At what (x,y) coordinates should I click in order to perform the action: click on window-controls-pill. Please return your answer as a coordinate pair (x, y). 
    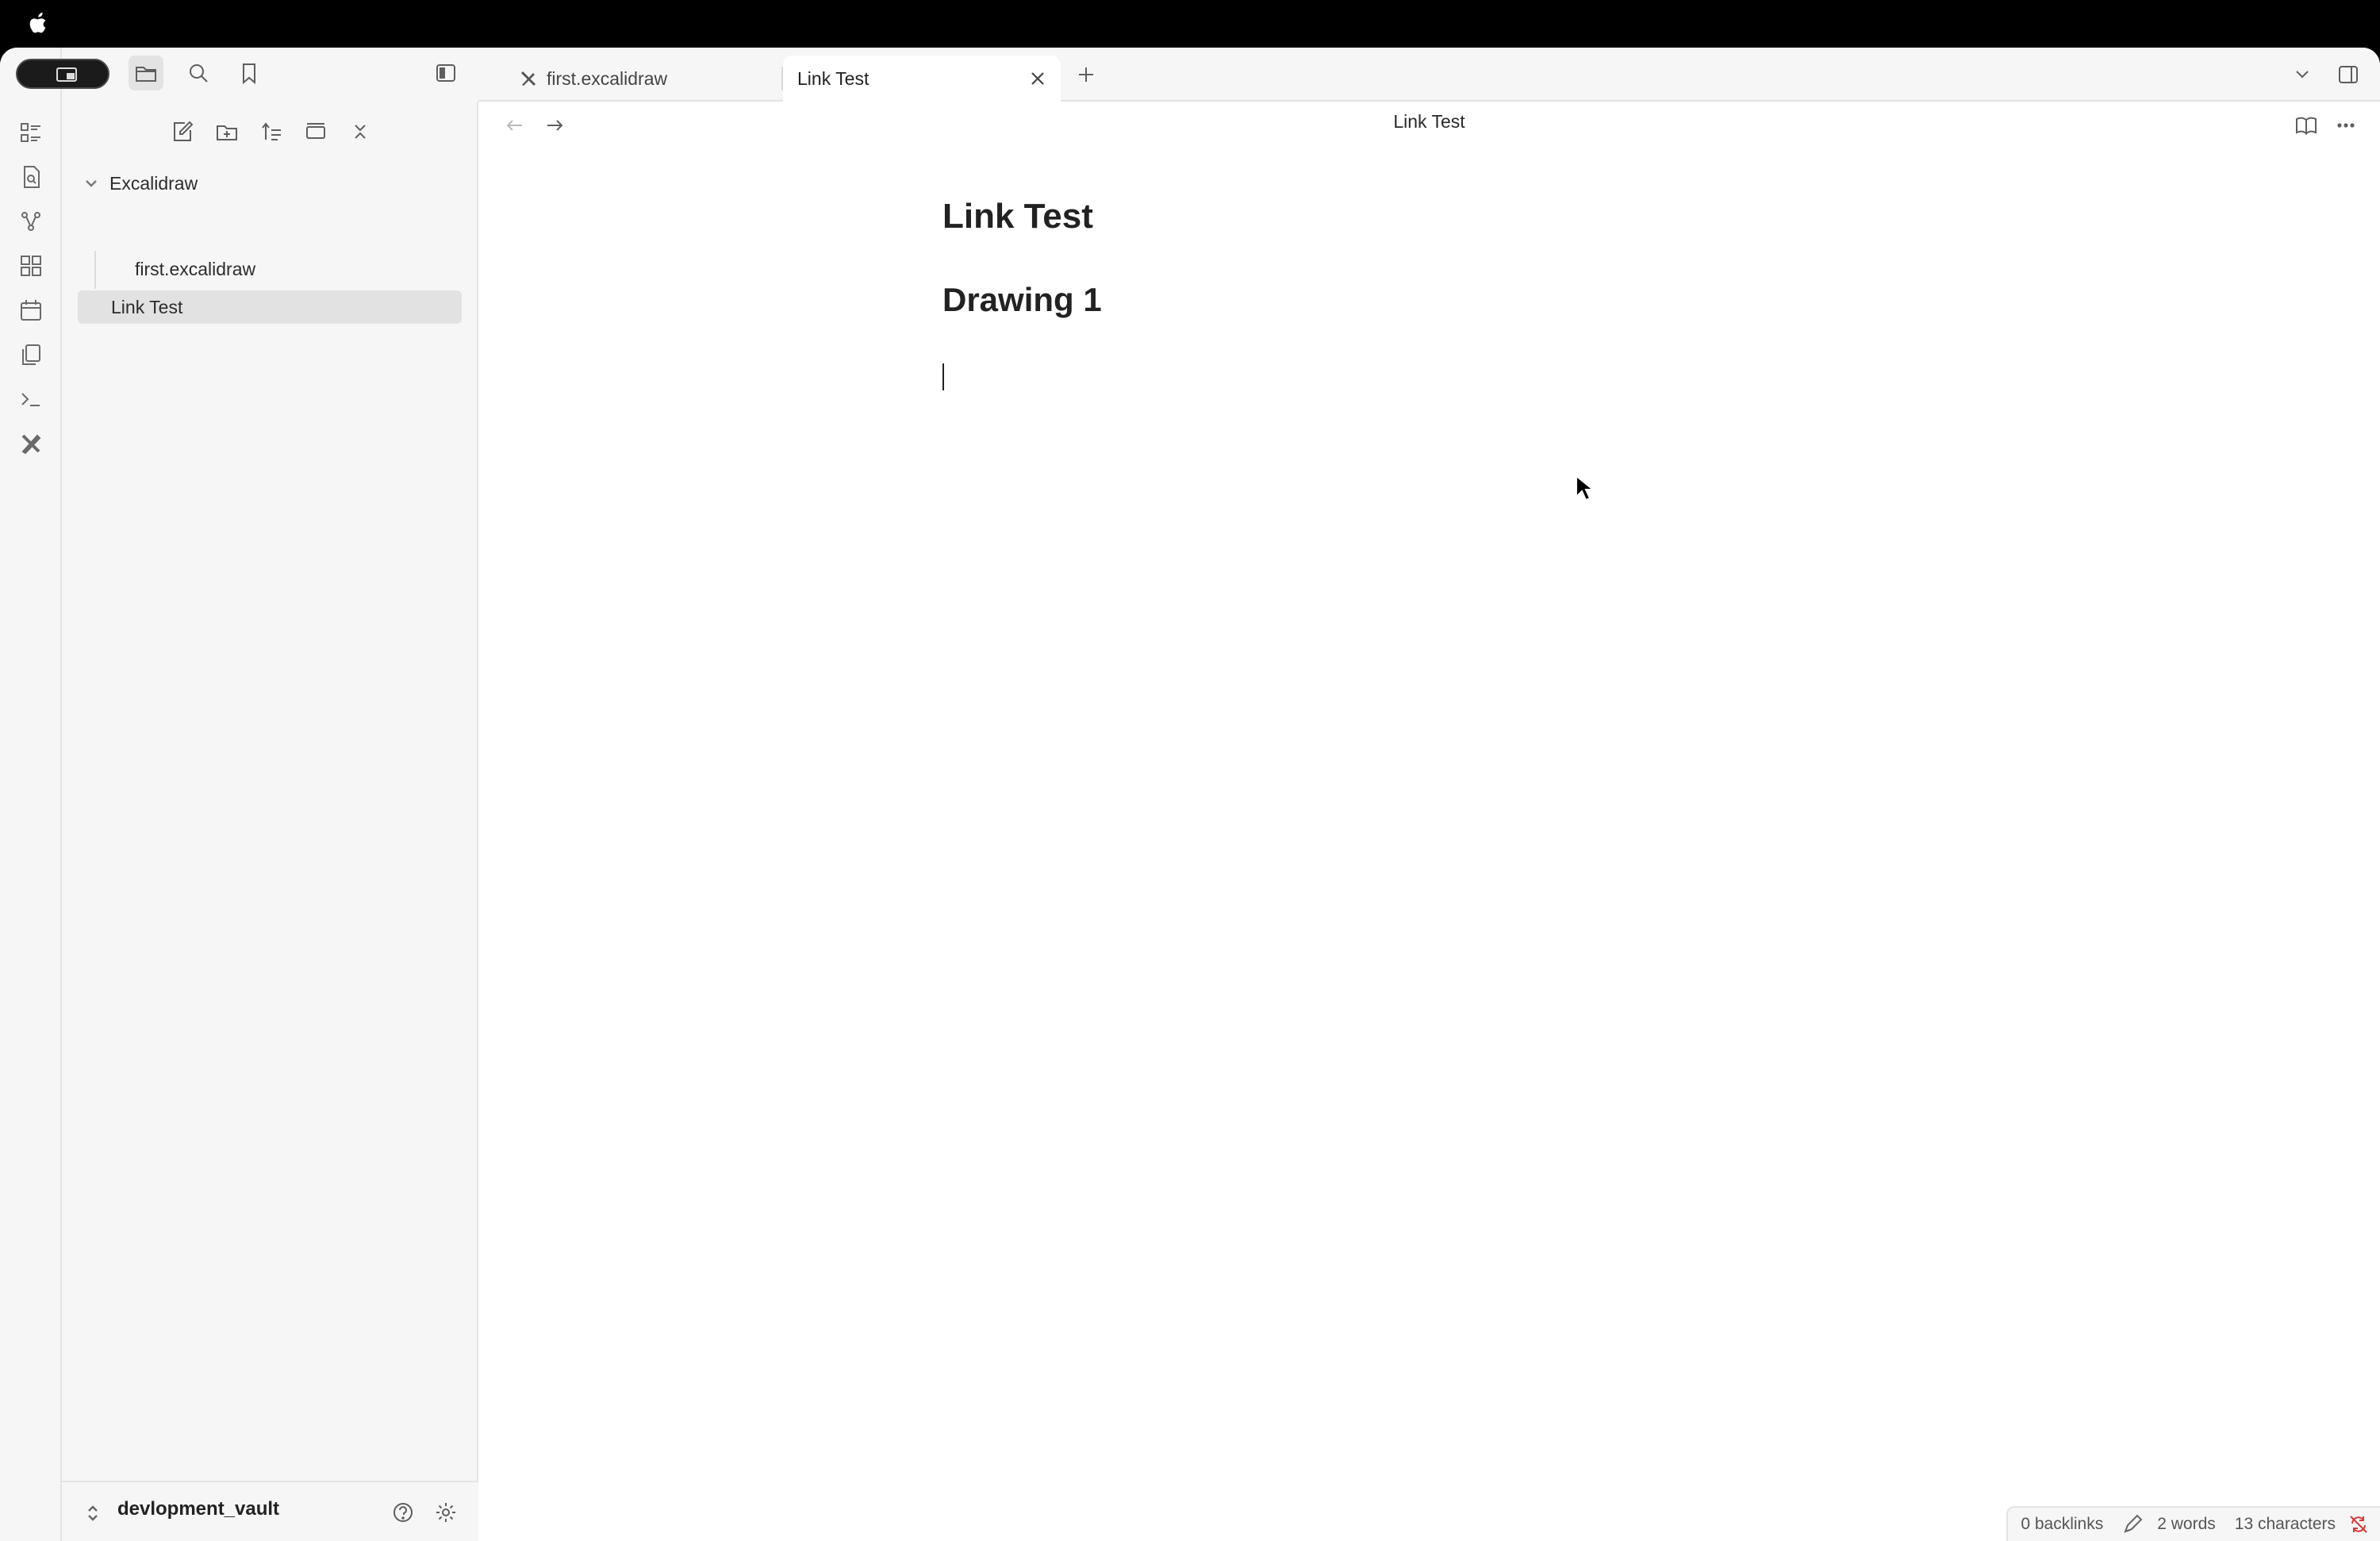
    Looking at the image, I should click on (62, 74).